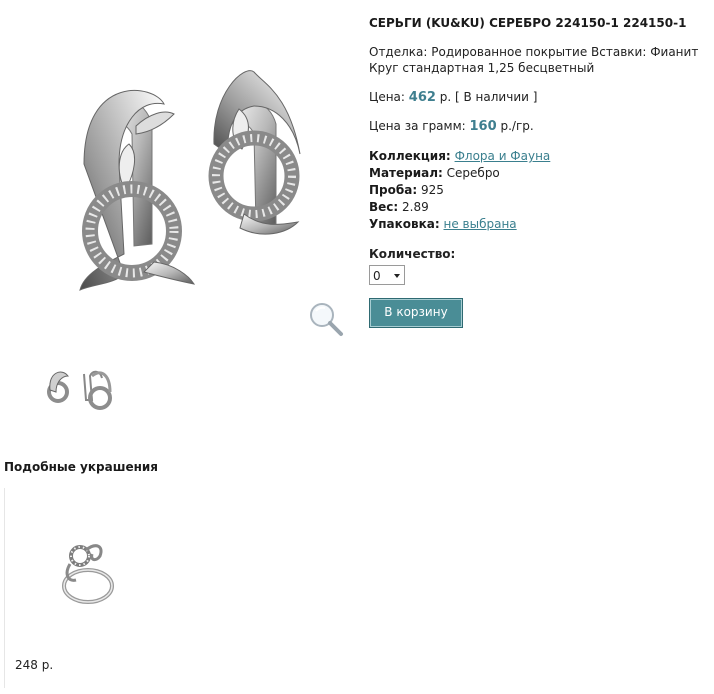 The width and height of the screenshot is (714, 694). Describe the element at coordinates (80, 390) in the screenshot. I see `product-thumbnail` at that location.